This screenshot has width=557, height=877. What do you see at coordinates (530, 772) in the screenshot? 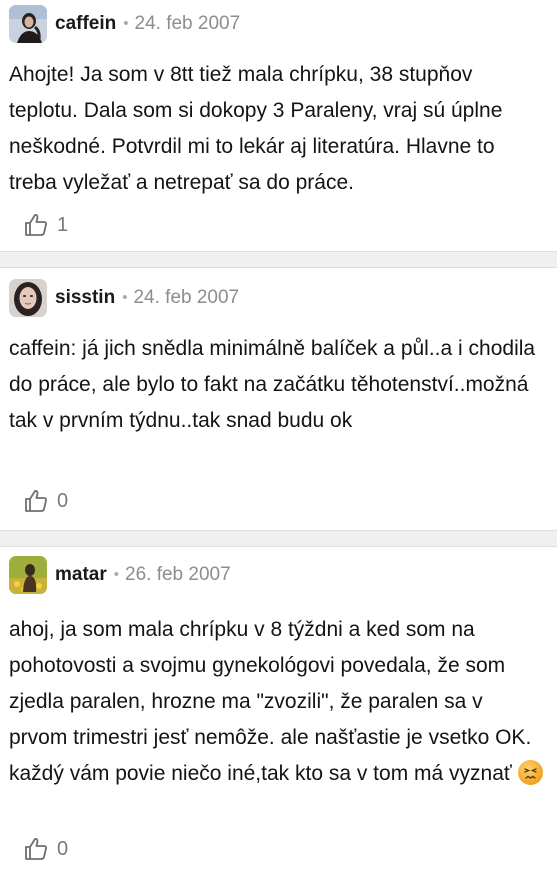
I see `confounded-face-emoji` at bounding box center [530, 772].